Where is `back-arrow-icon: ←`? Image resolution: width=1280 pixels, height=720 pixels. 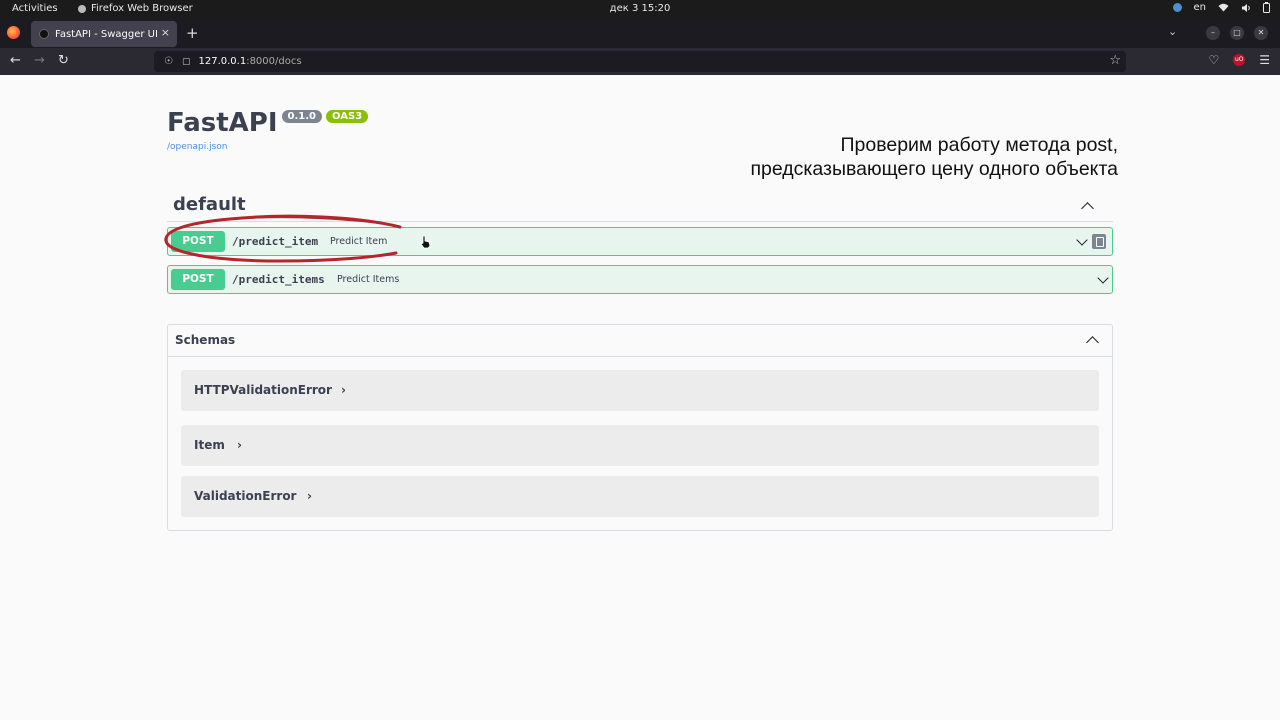 back-arrow-icon: ← is located at coordinates (15, 60).